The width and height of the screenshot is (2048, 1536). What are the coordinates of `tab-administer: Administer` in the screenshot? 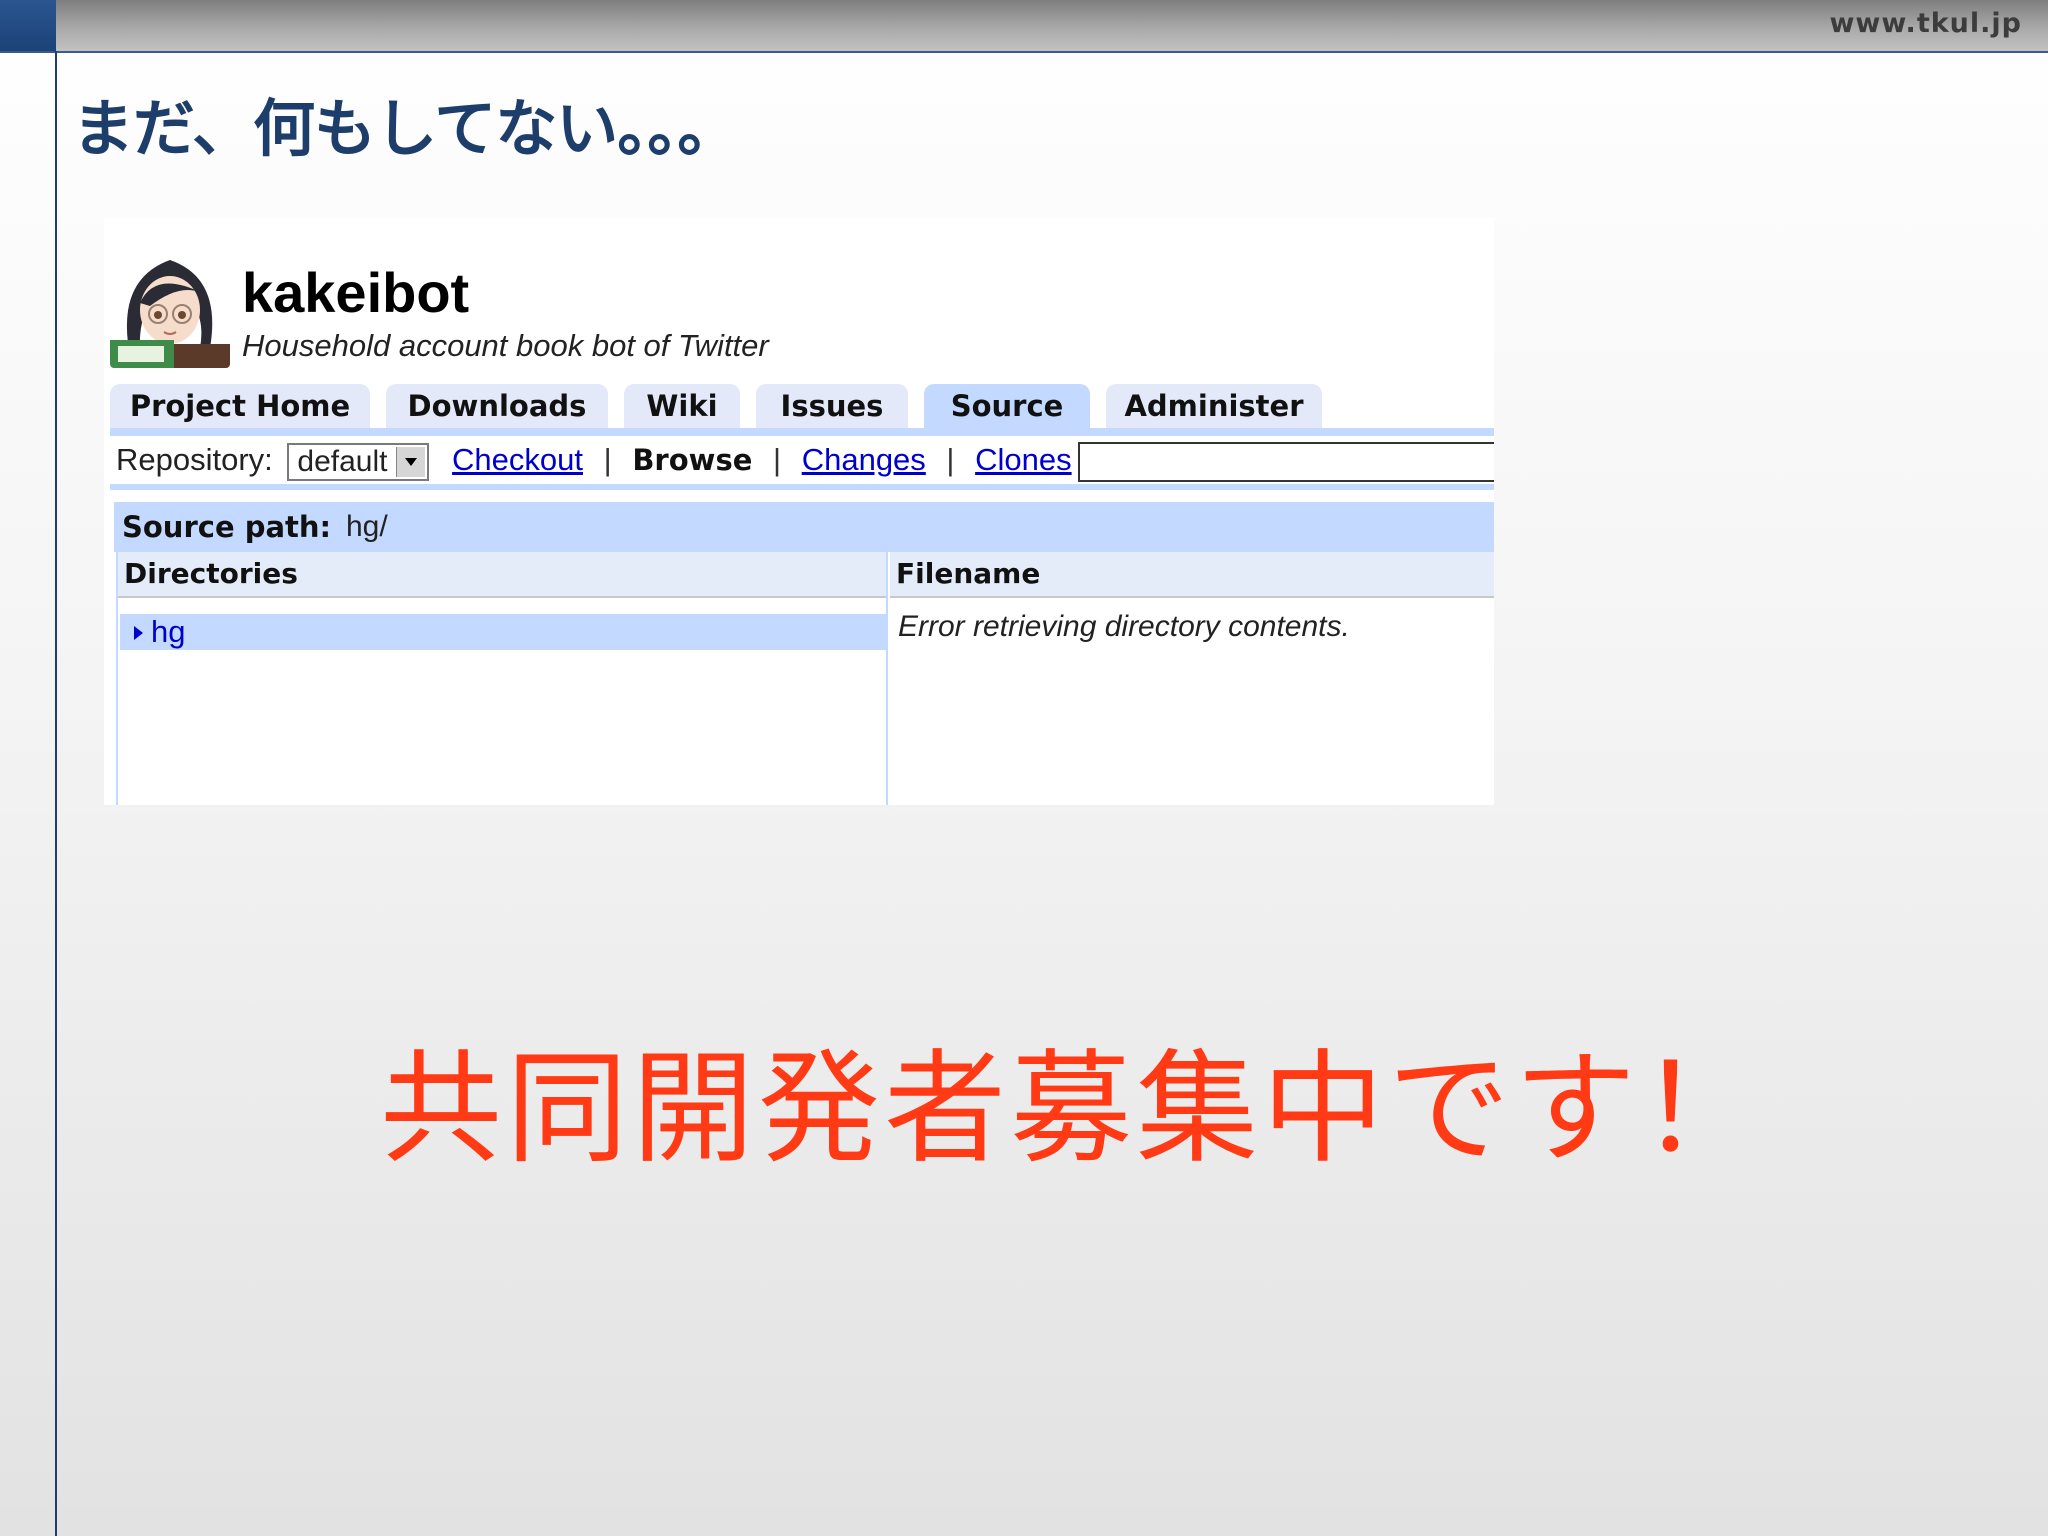 It's located at (1214, 406).